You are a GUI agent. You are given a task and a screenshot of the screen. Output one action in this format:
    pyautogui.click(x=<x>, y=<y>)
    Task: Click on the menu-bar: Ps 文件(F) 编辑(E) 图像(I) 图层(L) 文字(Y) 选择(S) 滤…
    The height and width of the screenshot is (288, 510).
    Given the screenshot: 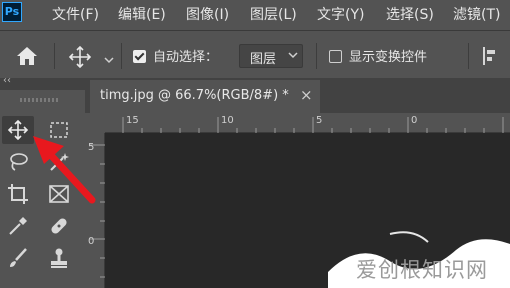 What is the action you would take?
    pyautogui.click(x=255, y=15)
    